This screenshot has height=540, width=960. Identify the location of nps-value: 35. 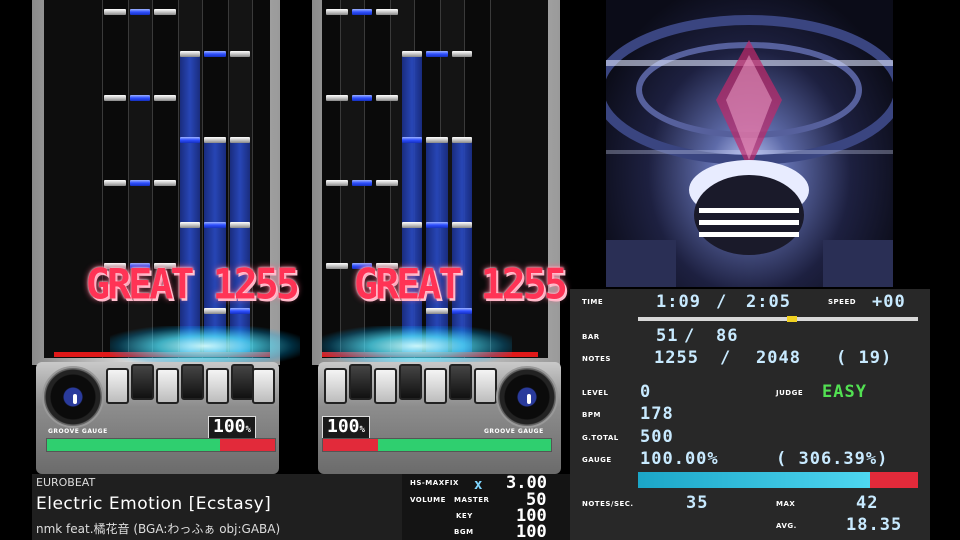
(697, 503).